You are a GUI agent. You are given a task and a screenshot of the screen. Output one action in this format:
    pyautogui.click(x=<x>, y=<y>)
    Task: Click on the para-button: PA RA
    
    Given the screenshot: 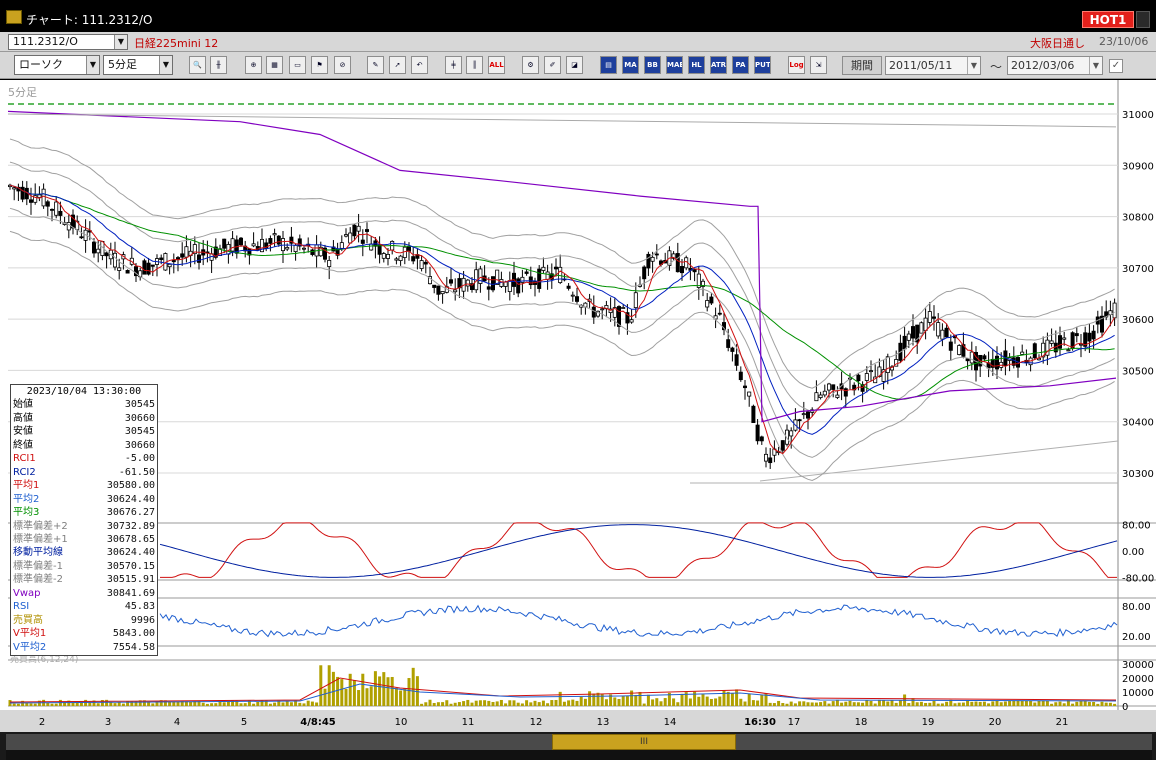 What is the action you would take?
    pyautogui.click(x=740, y=65)
    